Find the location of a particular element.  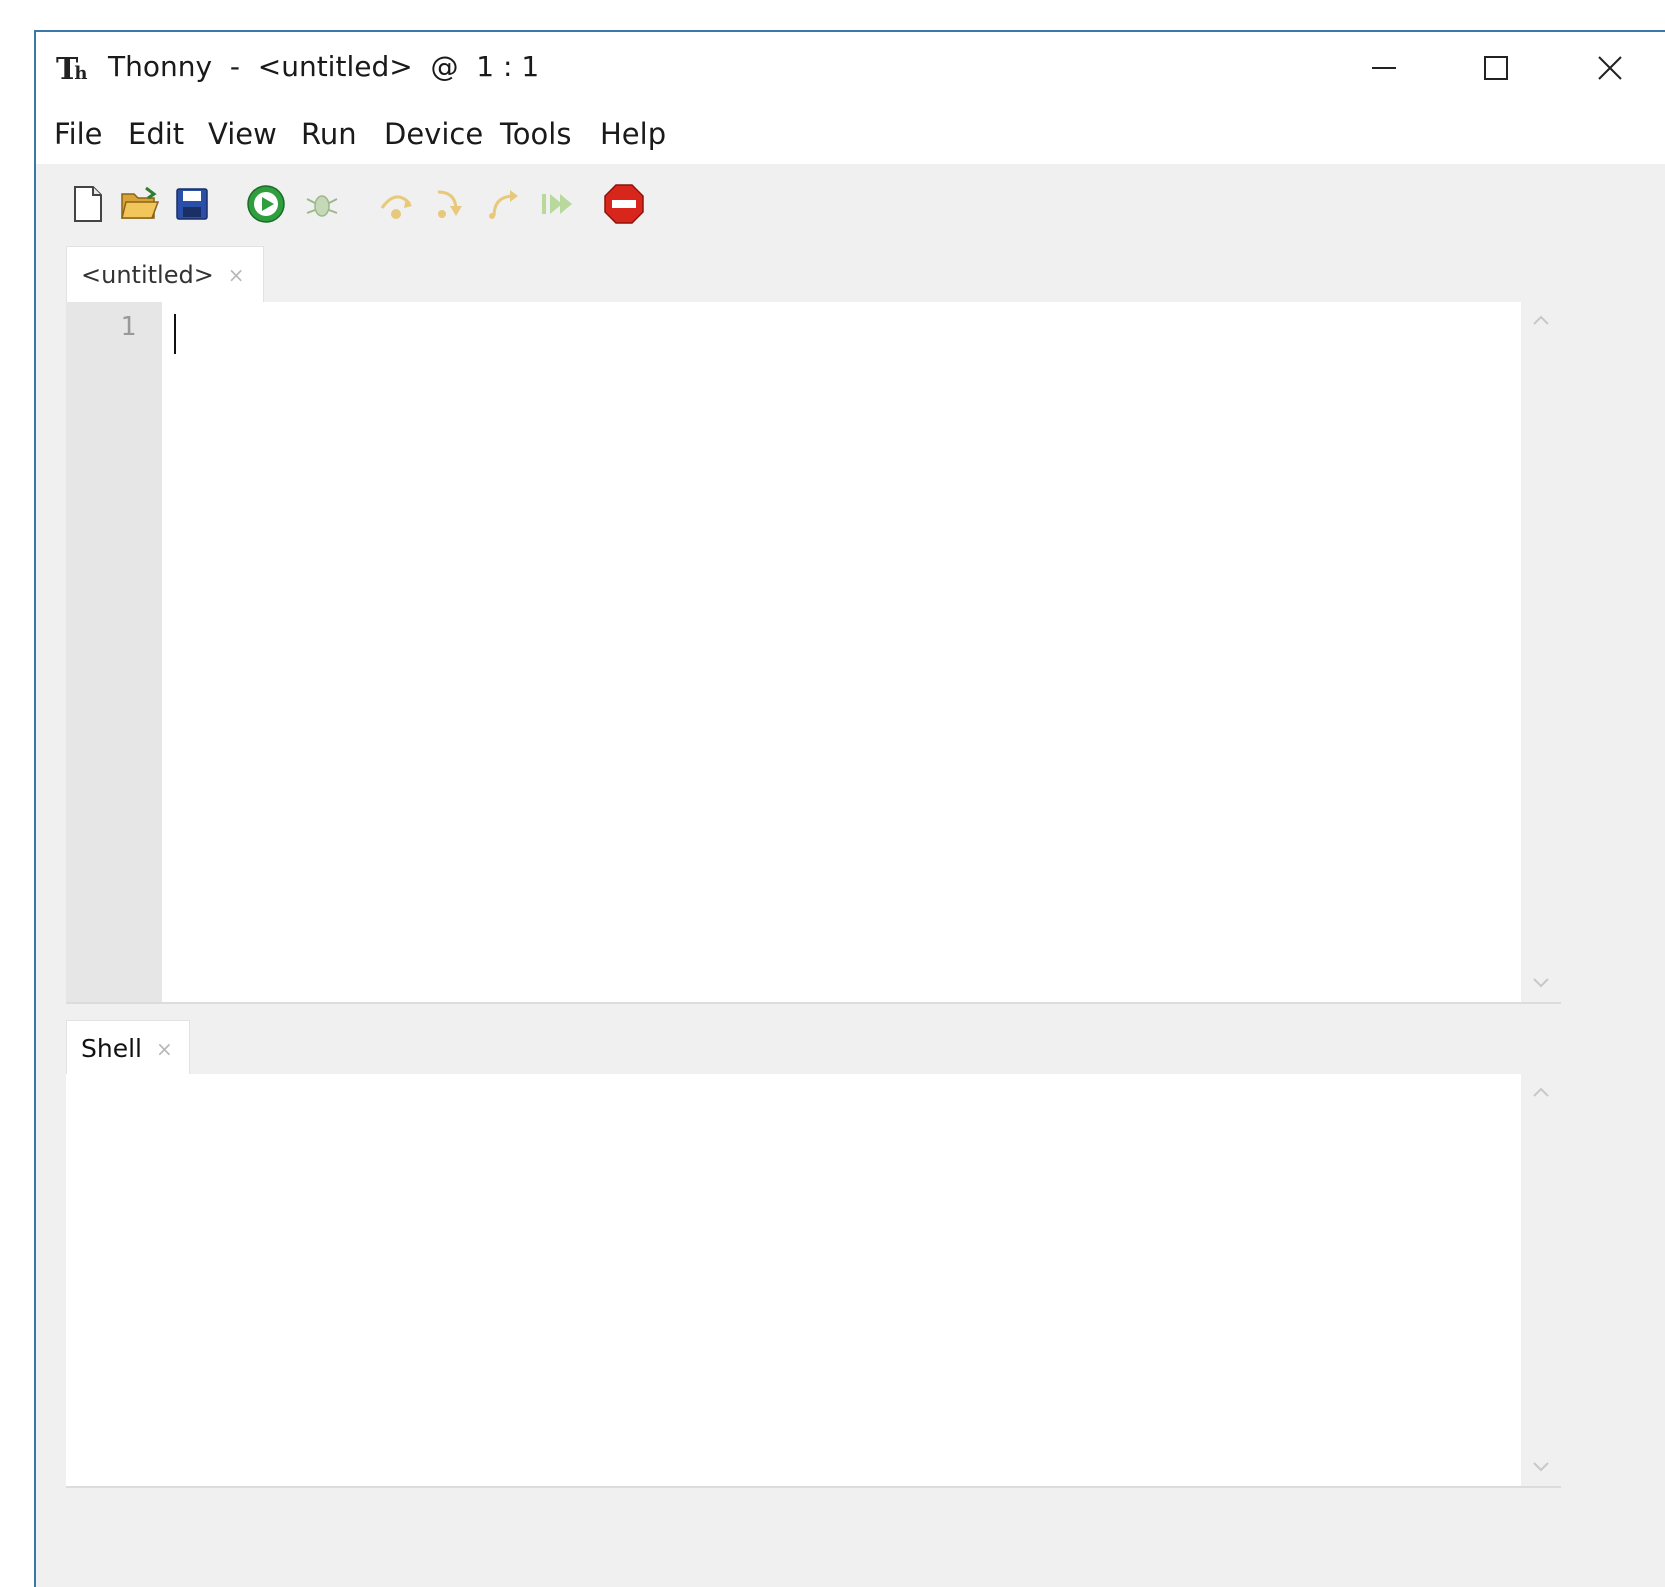

new-file-button is located at coordinates (88, 204).